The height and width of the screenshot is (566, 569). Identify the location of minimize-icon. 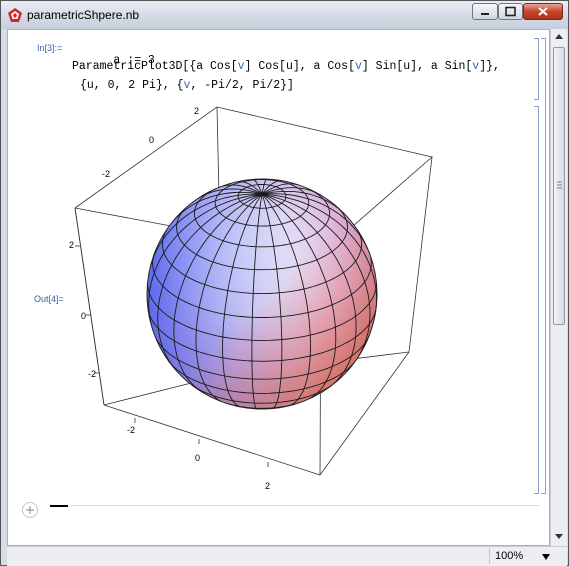
(485, 14).